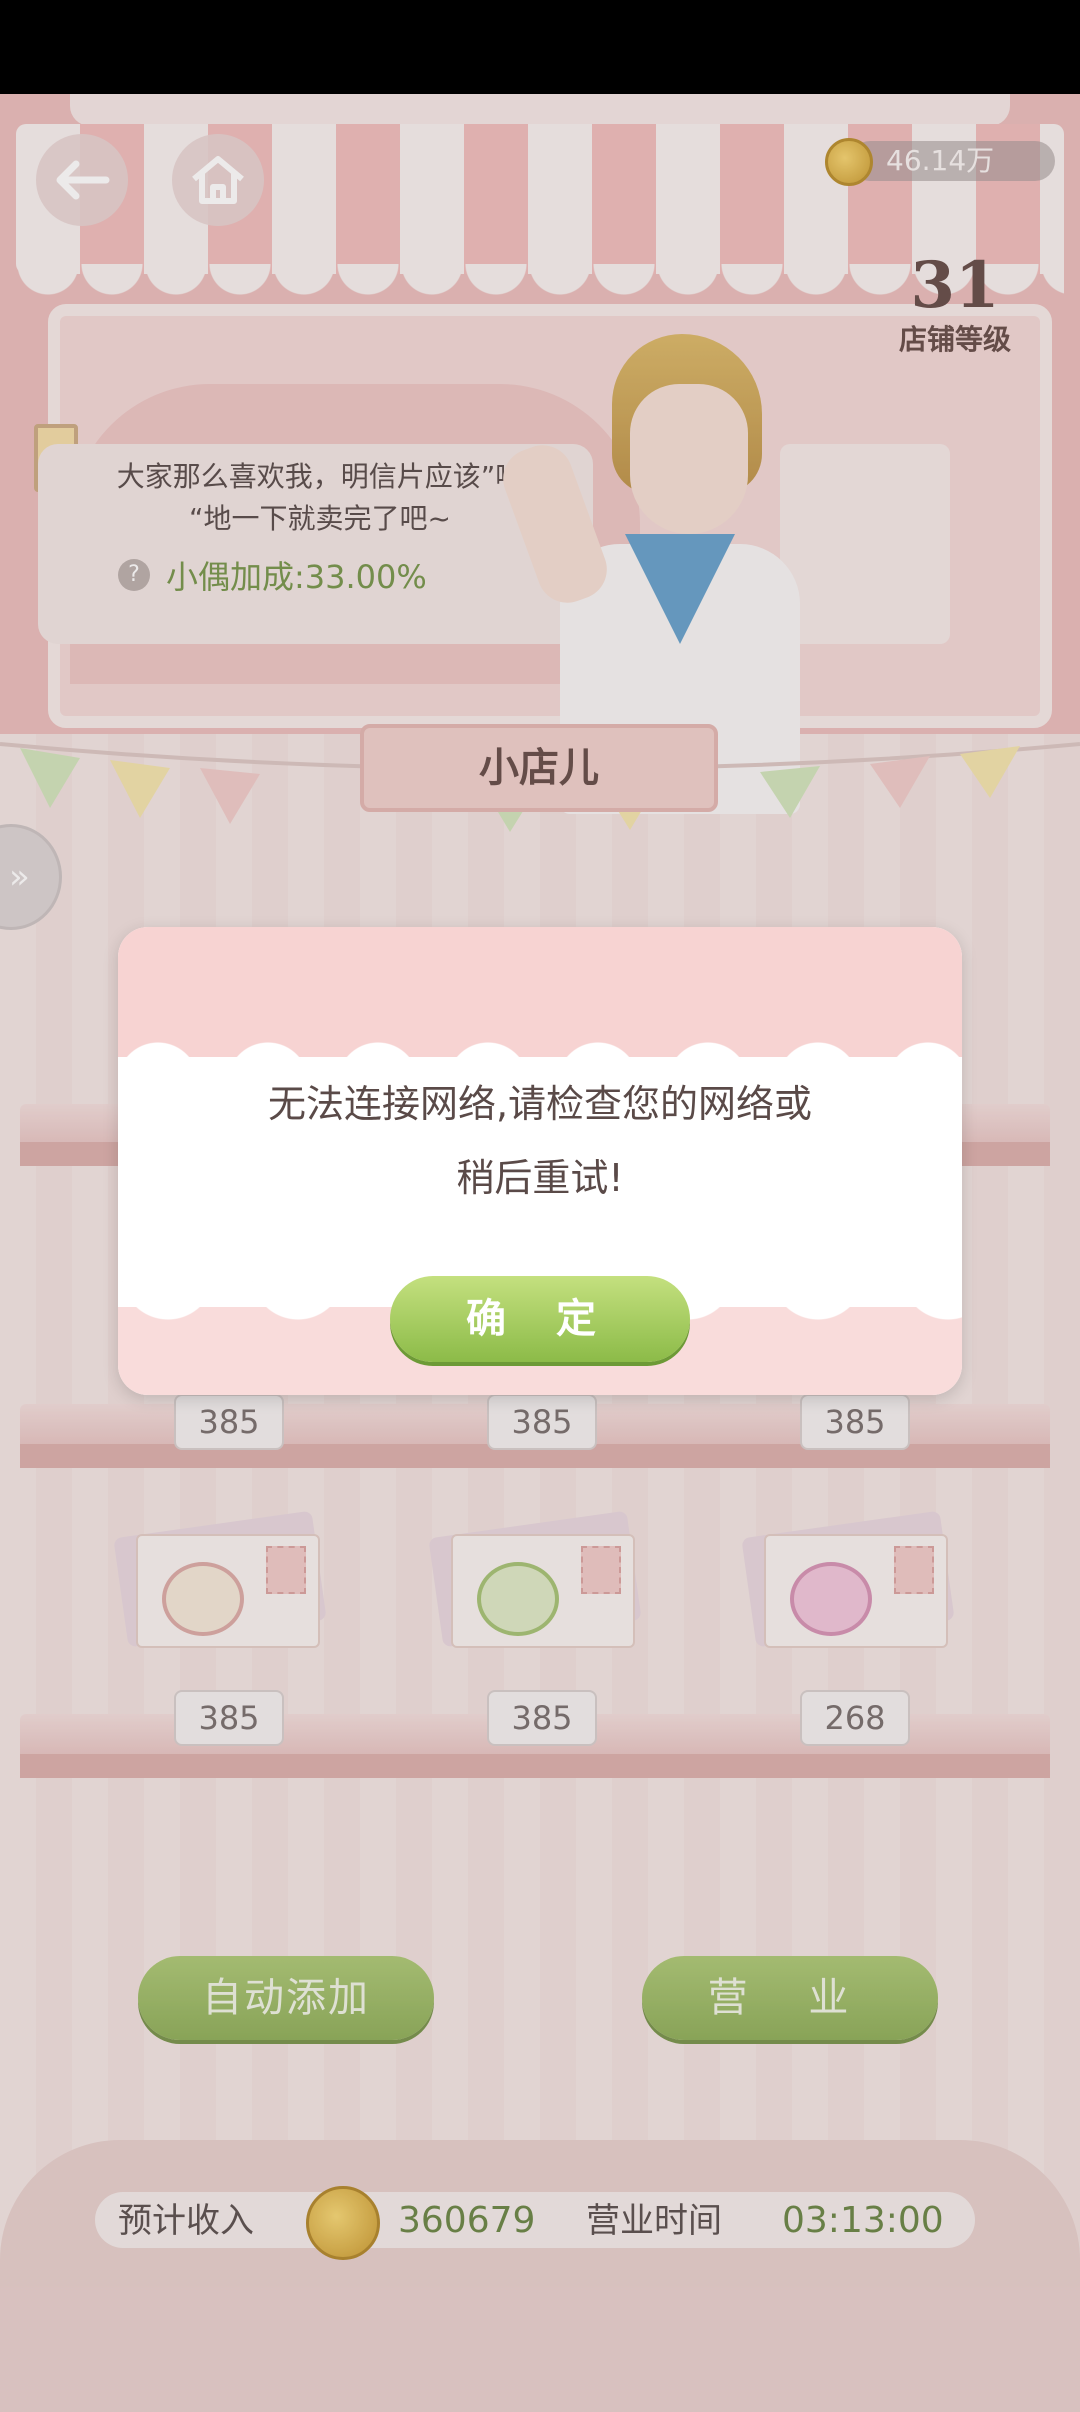 Image resolution: width=1080 pixels, height=2412 pixels. I want to click on dialog-message: 无法连接网络,请检查您的网络或 稍后重试!, so click(540, 1141).